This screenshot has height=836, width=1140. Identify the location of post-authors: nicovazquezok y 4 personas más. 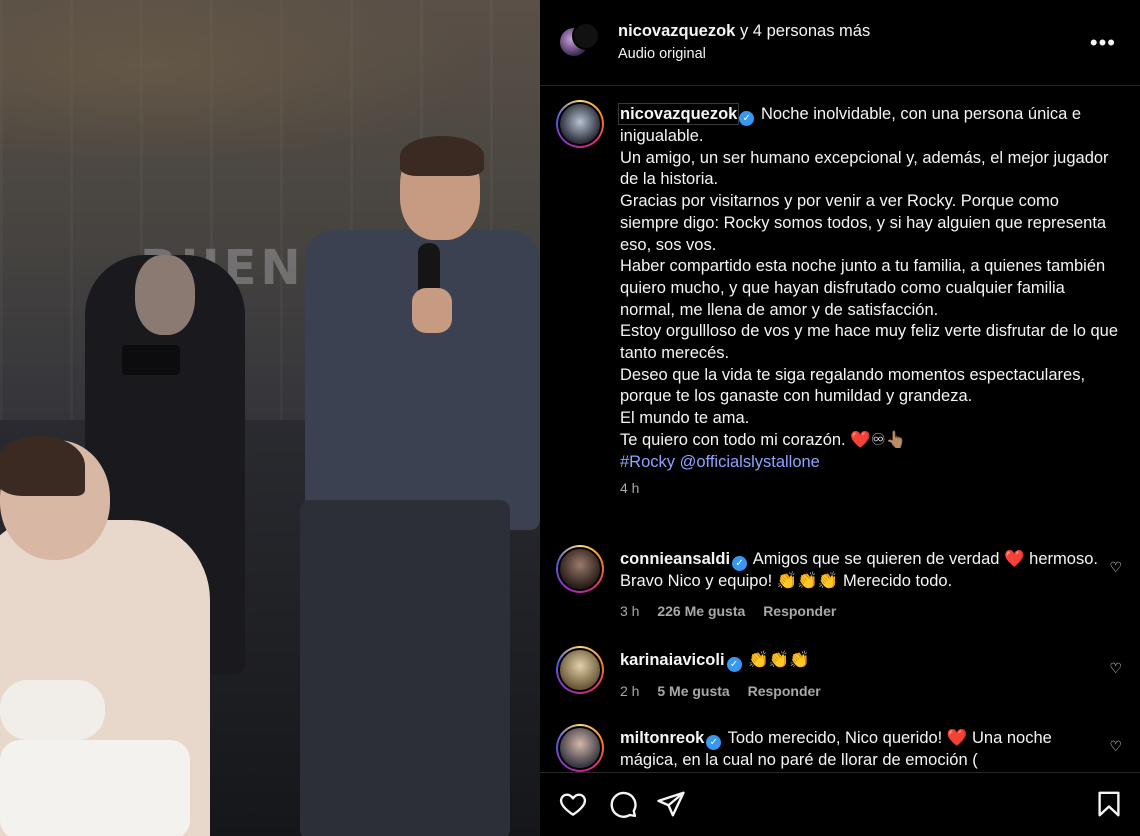
(744, 31).